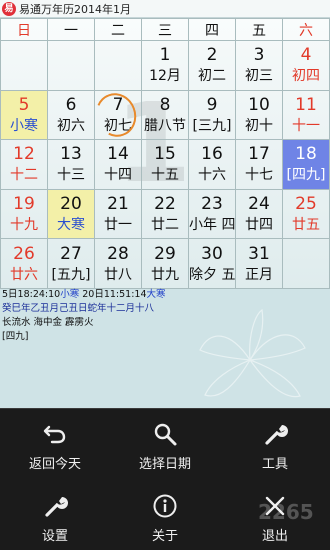 This screenshot has width=330, height=550. What do you see at coordinates (71, 253) in the screenshot?
I see `day-number: 27` at bounding box center [71, 253].